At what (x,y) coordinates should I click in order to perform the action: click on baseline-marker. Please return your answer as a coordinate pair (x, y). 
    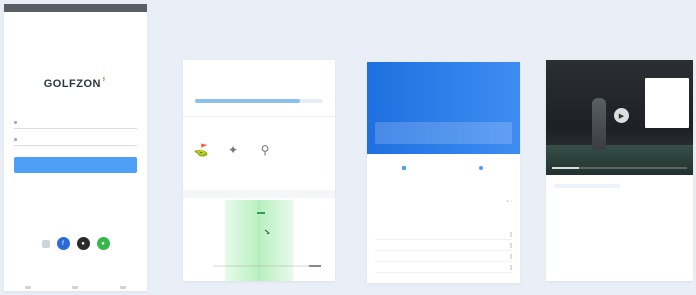
    Looking at the image, I should click on (315, 266).